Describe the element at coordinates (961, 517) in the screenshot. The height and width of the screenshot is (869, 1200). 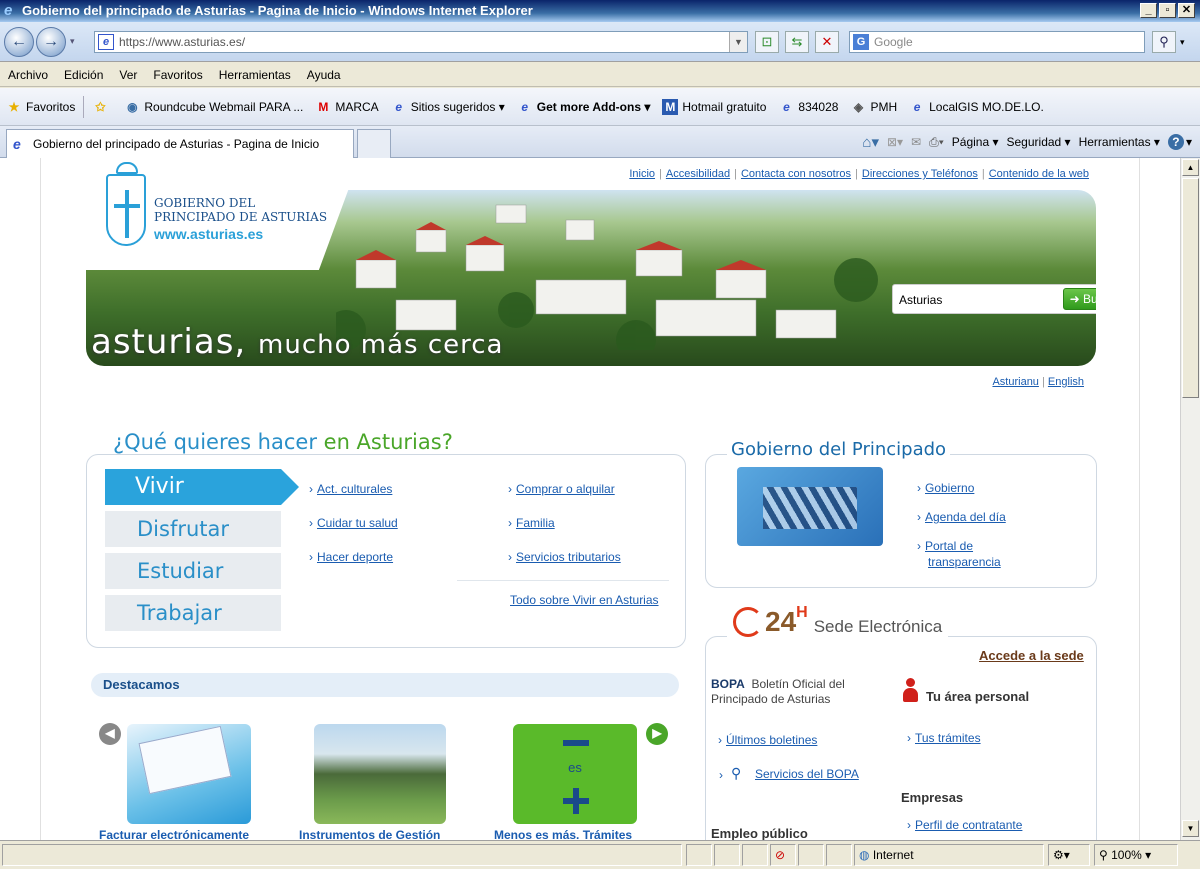
I see `link-agenda: Agenda del día` at that location.